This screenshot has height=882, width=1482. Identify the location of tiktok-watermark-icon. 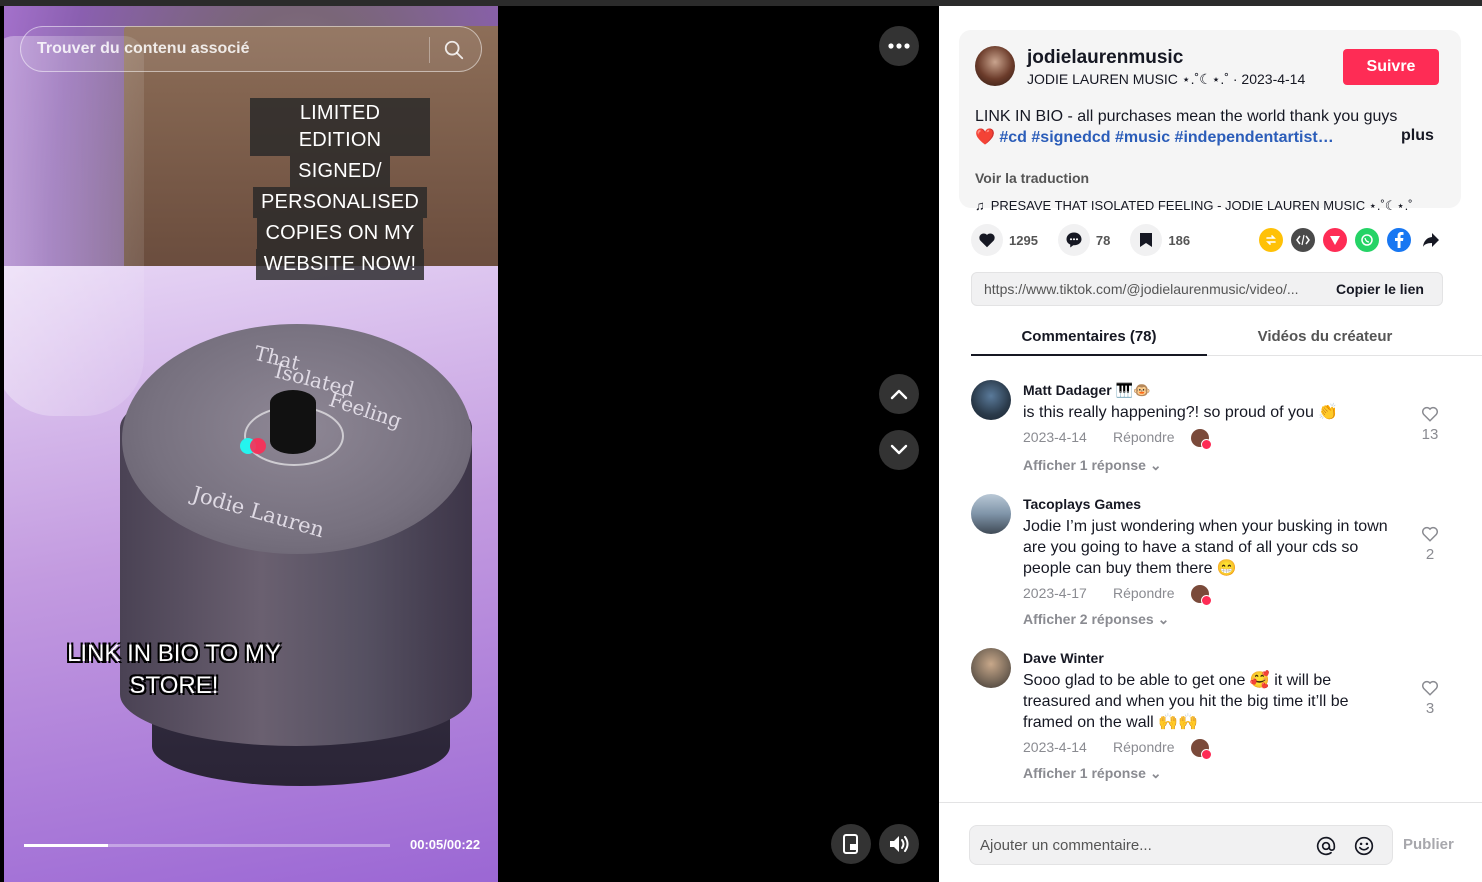
(254, 446).